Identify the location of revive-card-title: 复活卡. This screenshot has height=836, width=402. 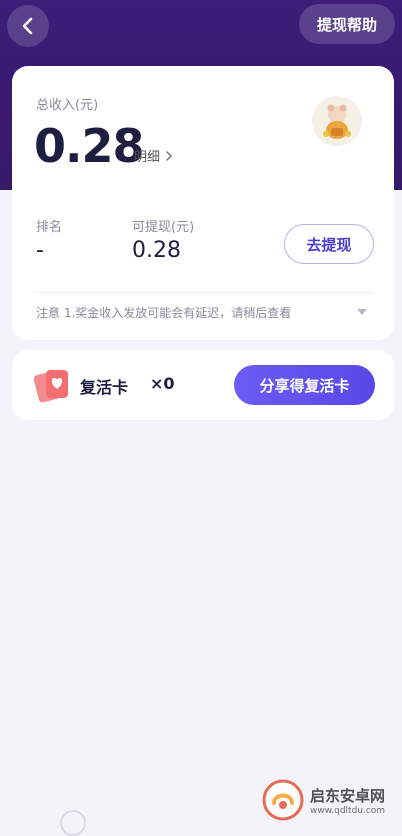
(104, 387).